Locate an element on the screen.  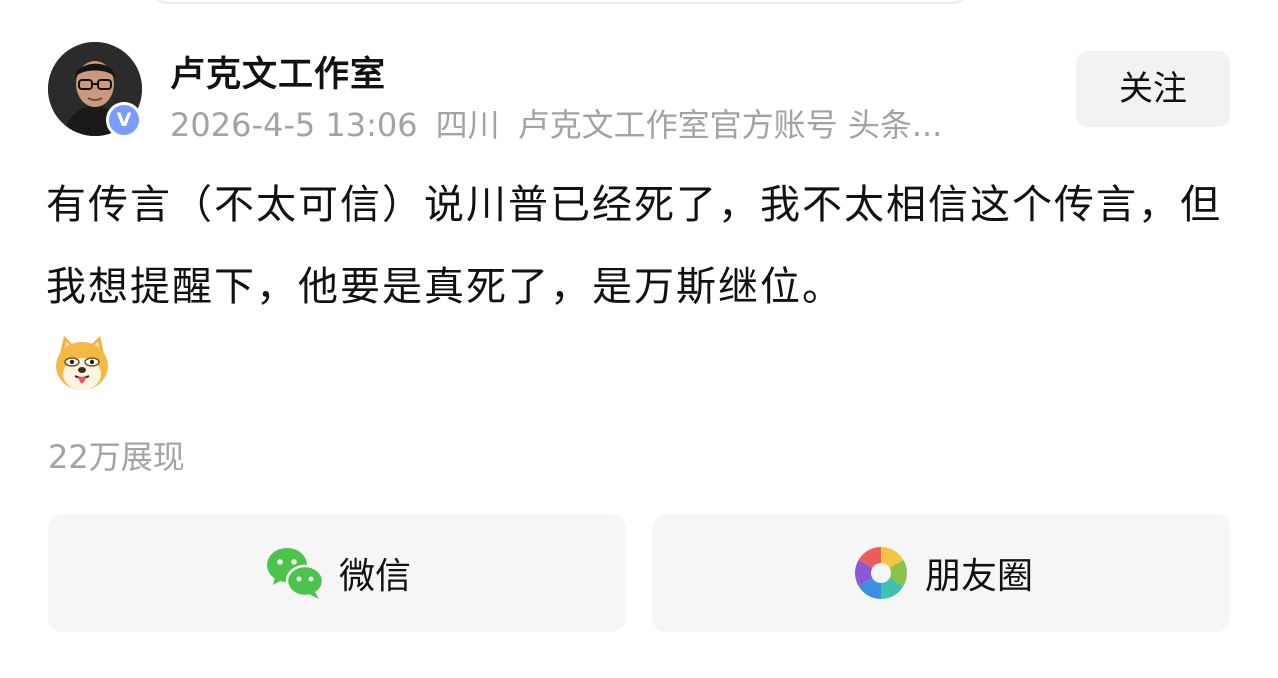
post-timestamp: 2026-4-5 13:06 is located at coordinates (294, 125).